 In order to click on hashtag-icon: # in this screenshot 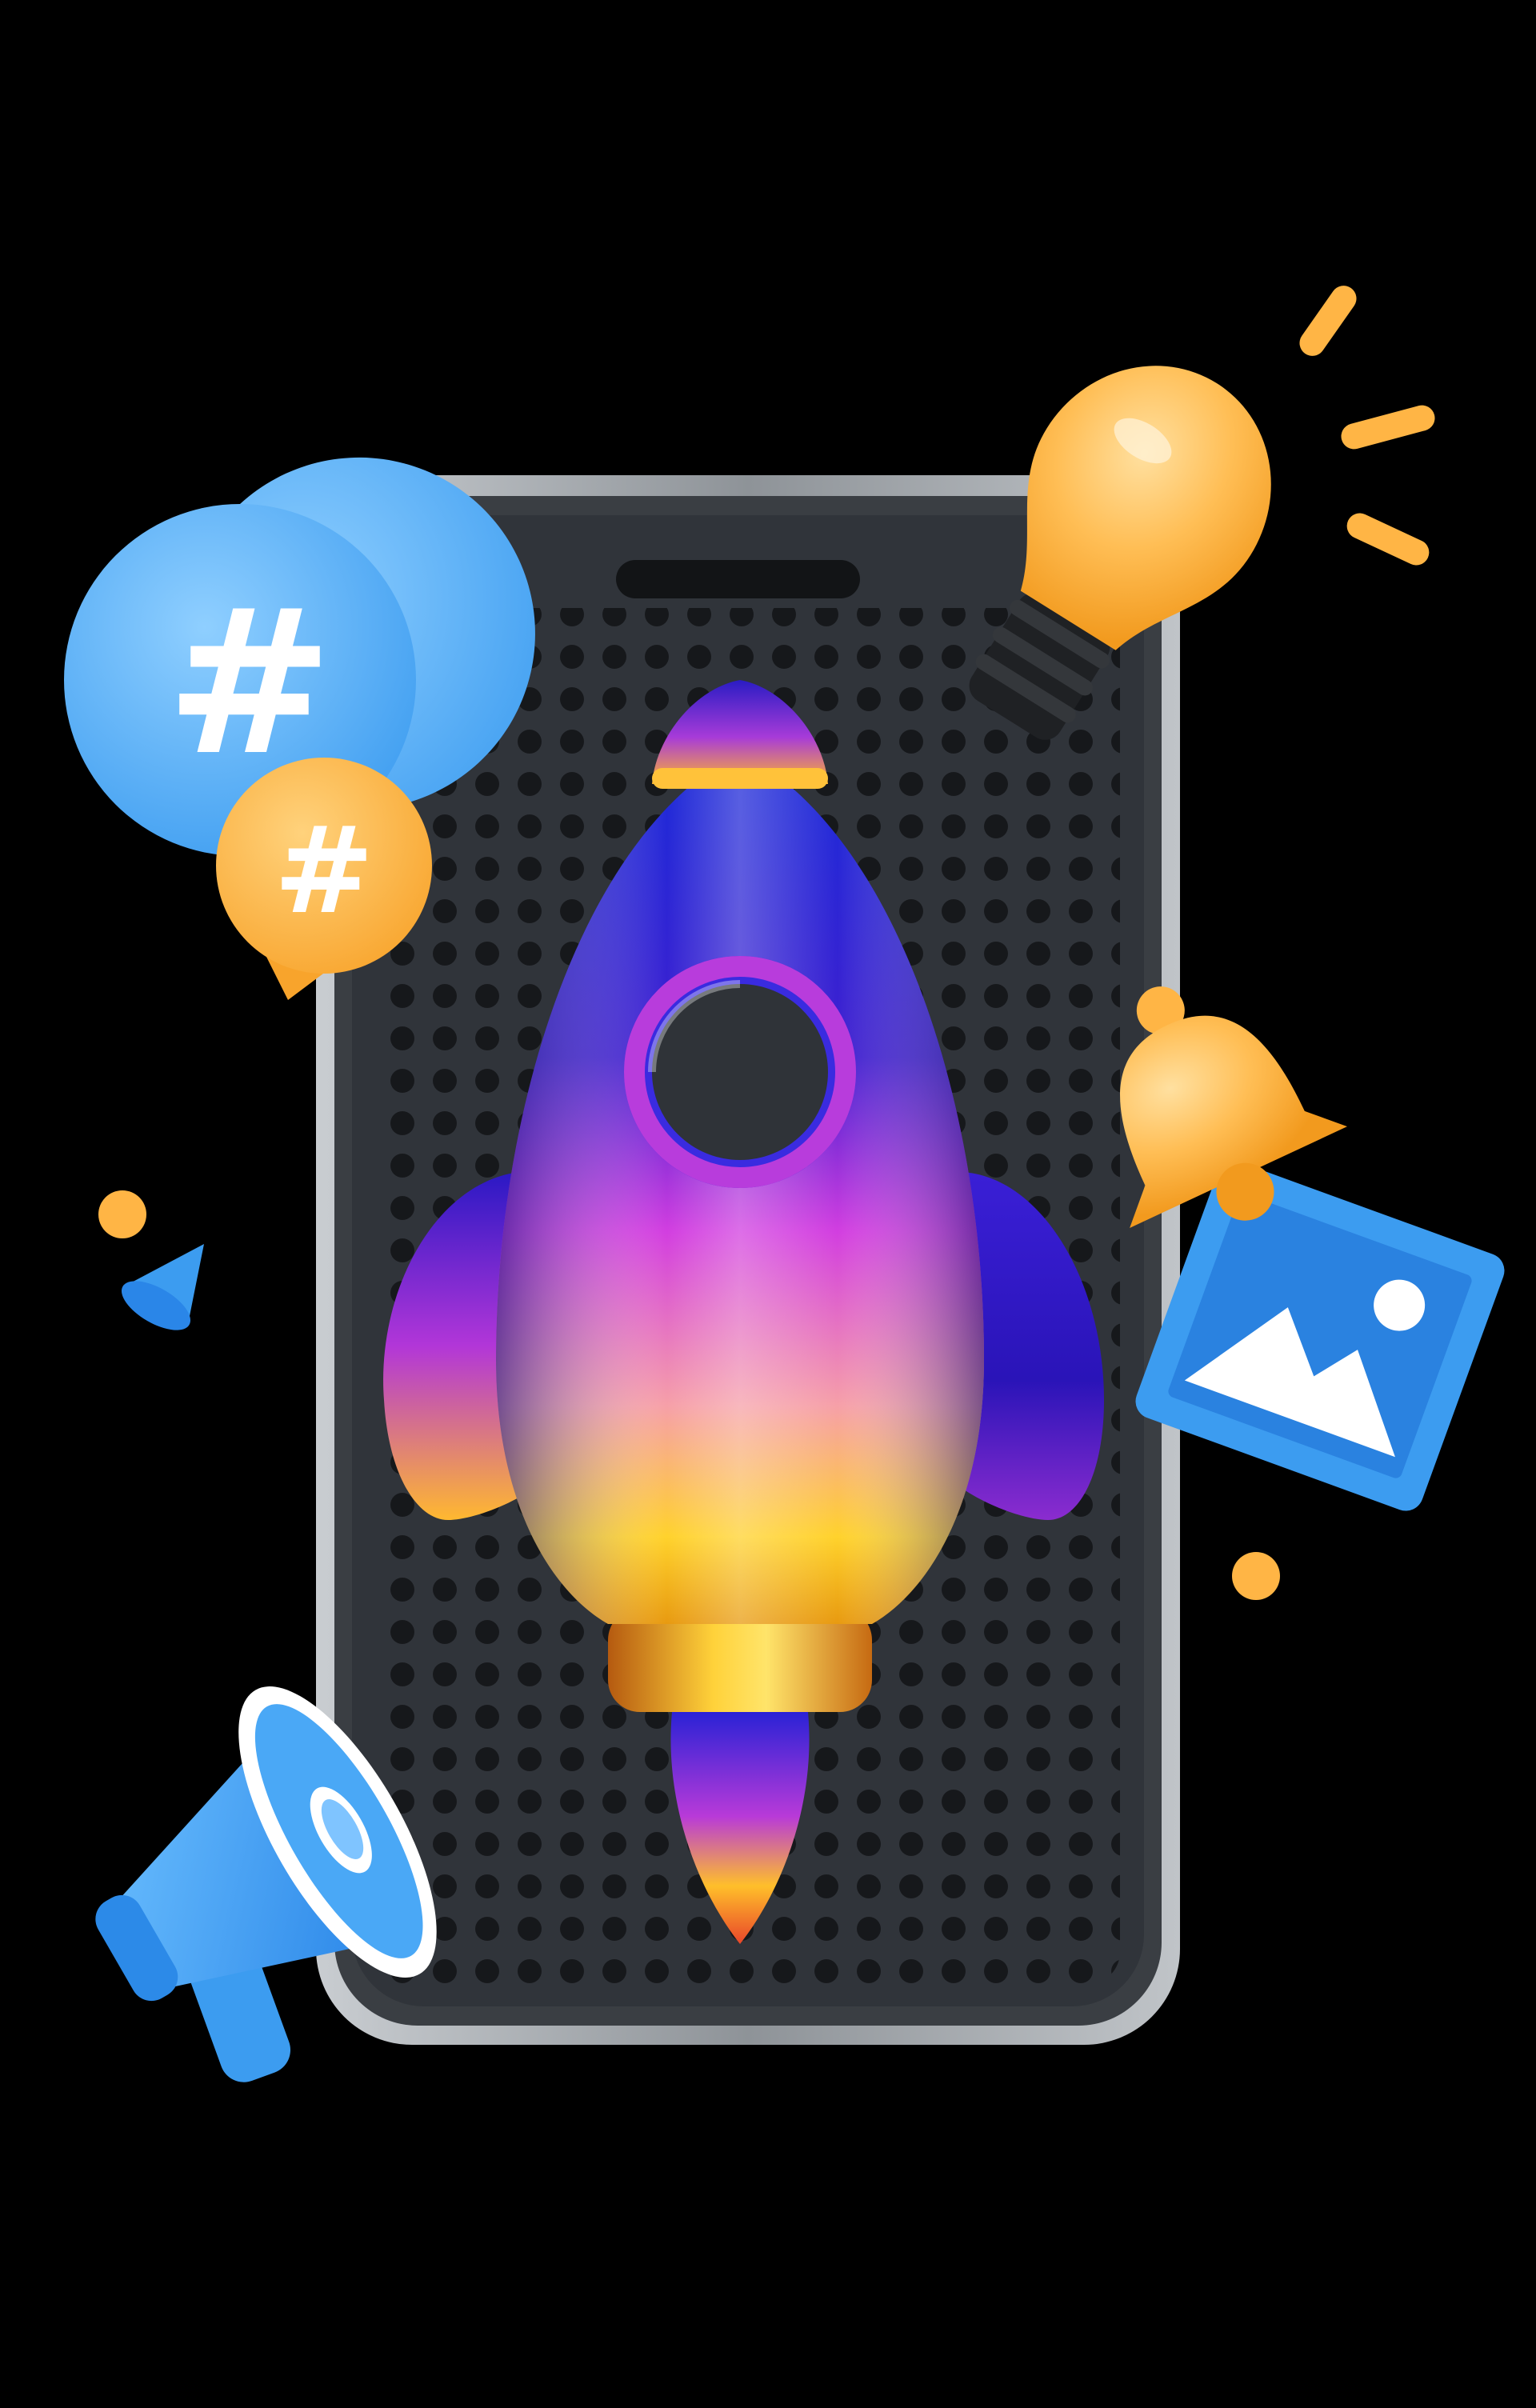, I will do `click(324, 871)`.